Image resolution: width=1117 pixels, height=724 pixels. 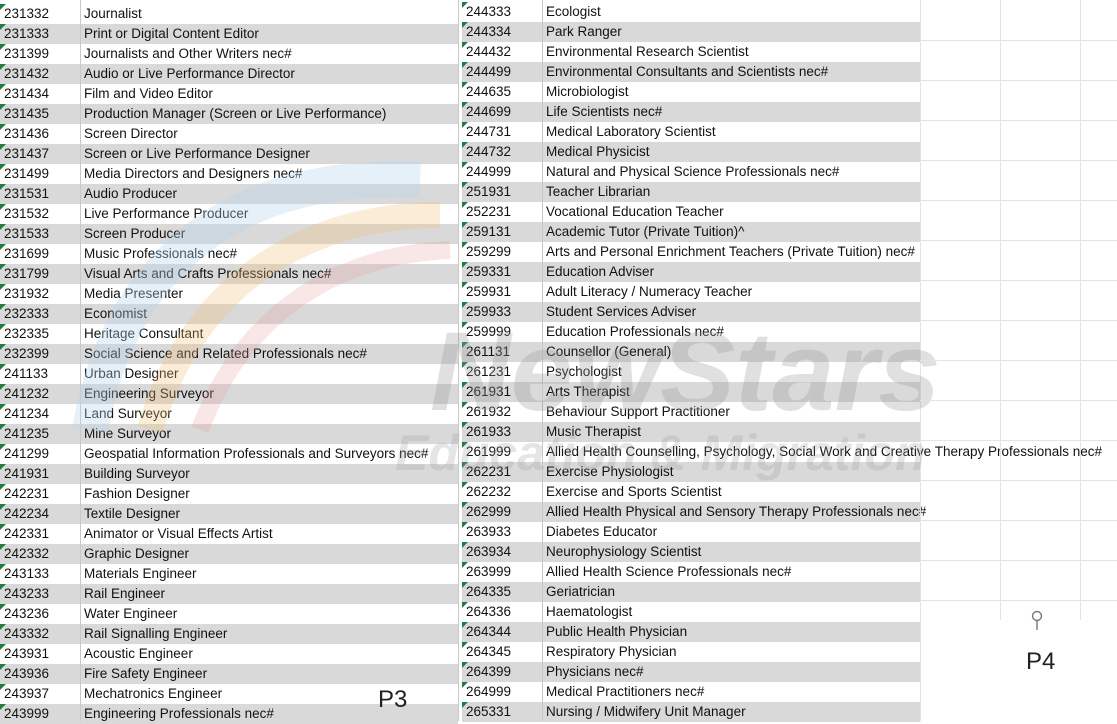 What do you see at coordinates (634, 492) in the screenshot?
I see `occupation-title-cell: Exercise and Sports Scientist` at bounding box center [634, 492].